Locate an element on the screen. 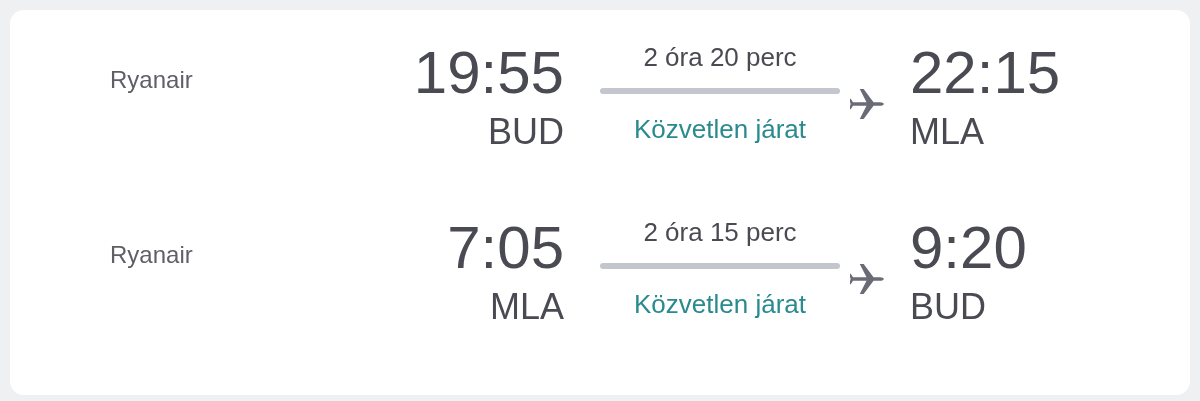  flight-duration: 2 óra 20 perc is located at coordinates (720, 57).